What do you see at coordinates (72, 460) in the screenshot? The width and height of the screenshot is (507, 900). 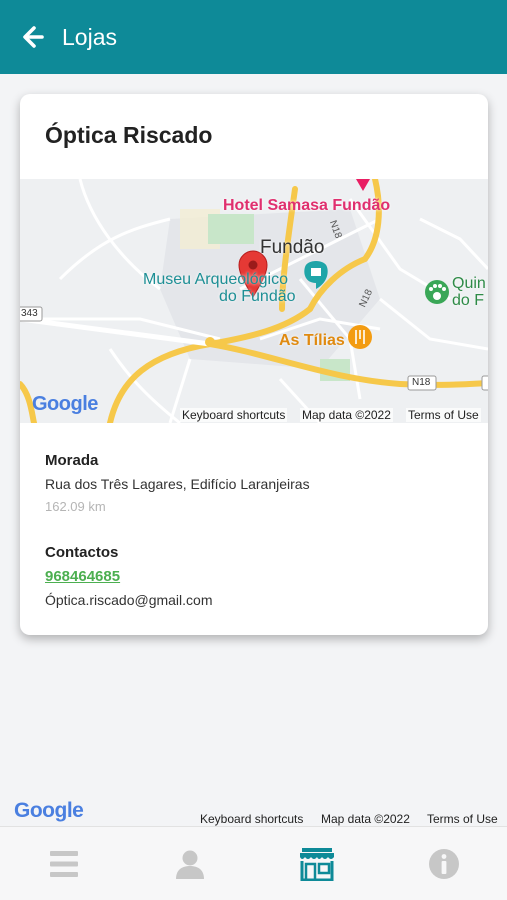 I see `address-label: Morada` at bounding box center [72, 460].